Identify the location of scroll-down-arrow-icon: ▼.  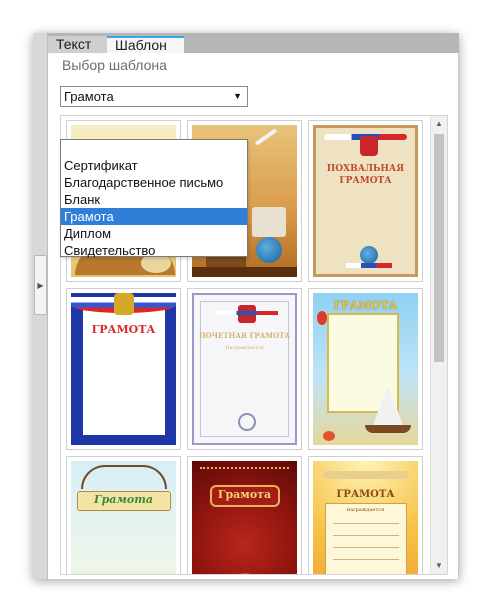
(439, 566).